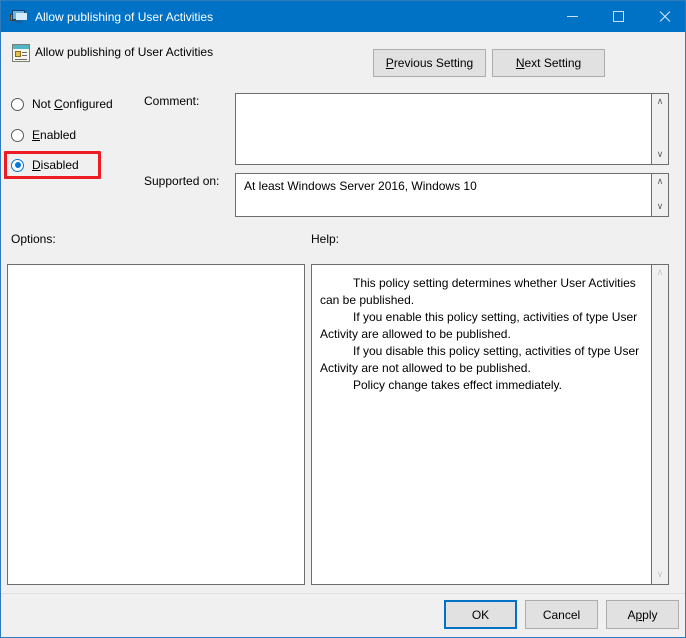 The height and width of the screenshot is (638, 686). I want to click on maximize-button, so click(618, 16).